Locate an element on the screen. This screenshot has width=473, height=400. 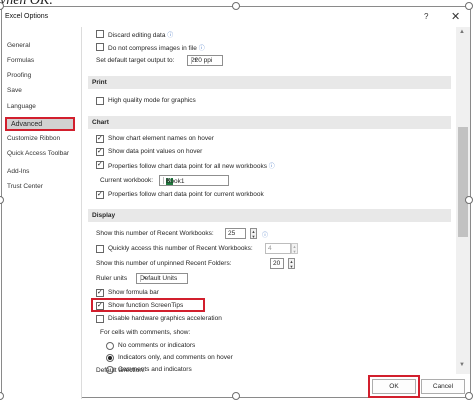
current-workbook-label: Current workbook: is located at coordinates (127, 180).